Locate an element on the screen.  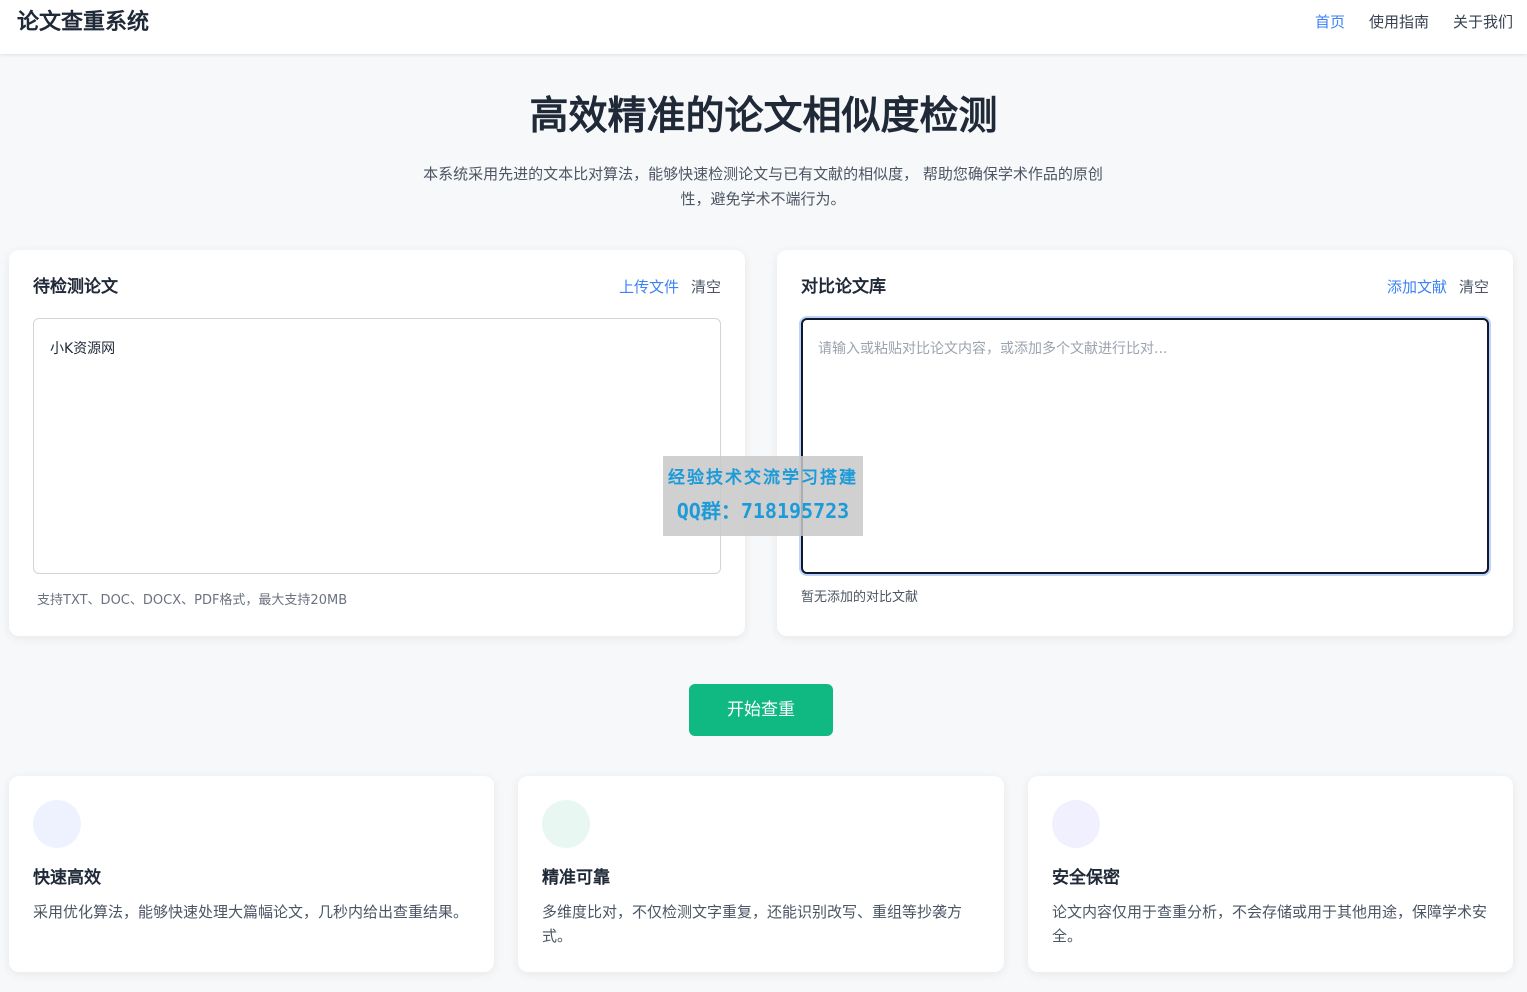
feature-description: 采用优化算法，能够快速处理大篇幅论文，几秒内给出查重结果。 is located at coordinates (251, 912).